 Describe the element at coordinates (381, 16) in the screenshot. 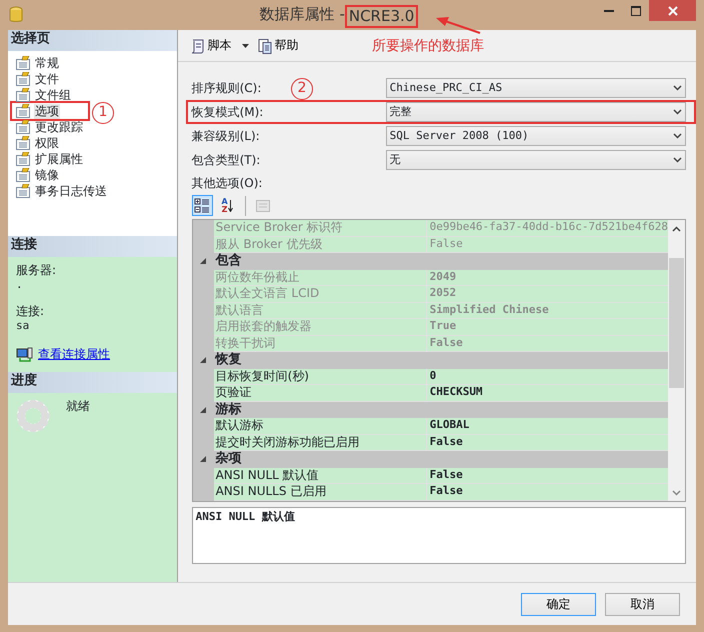

I see `database-name: NCRE3.0` at that location.